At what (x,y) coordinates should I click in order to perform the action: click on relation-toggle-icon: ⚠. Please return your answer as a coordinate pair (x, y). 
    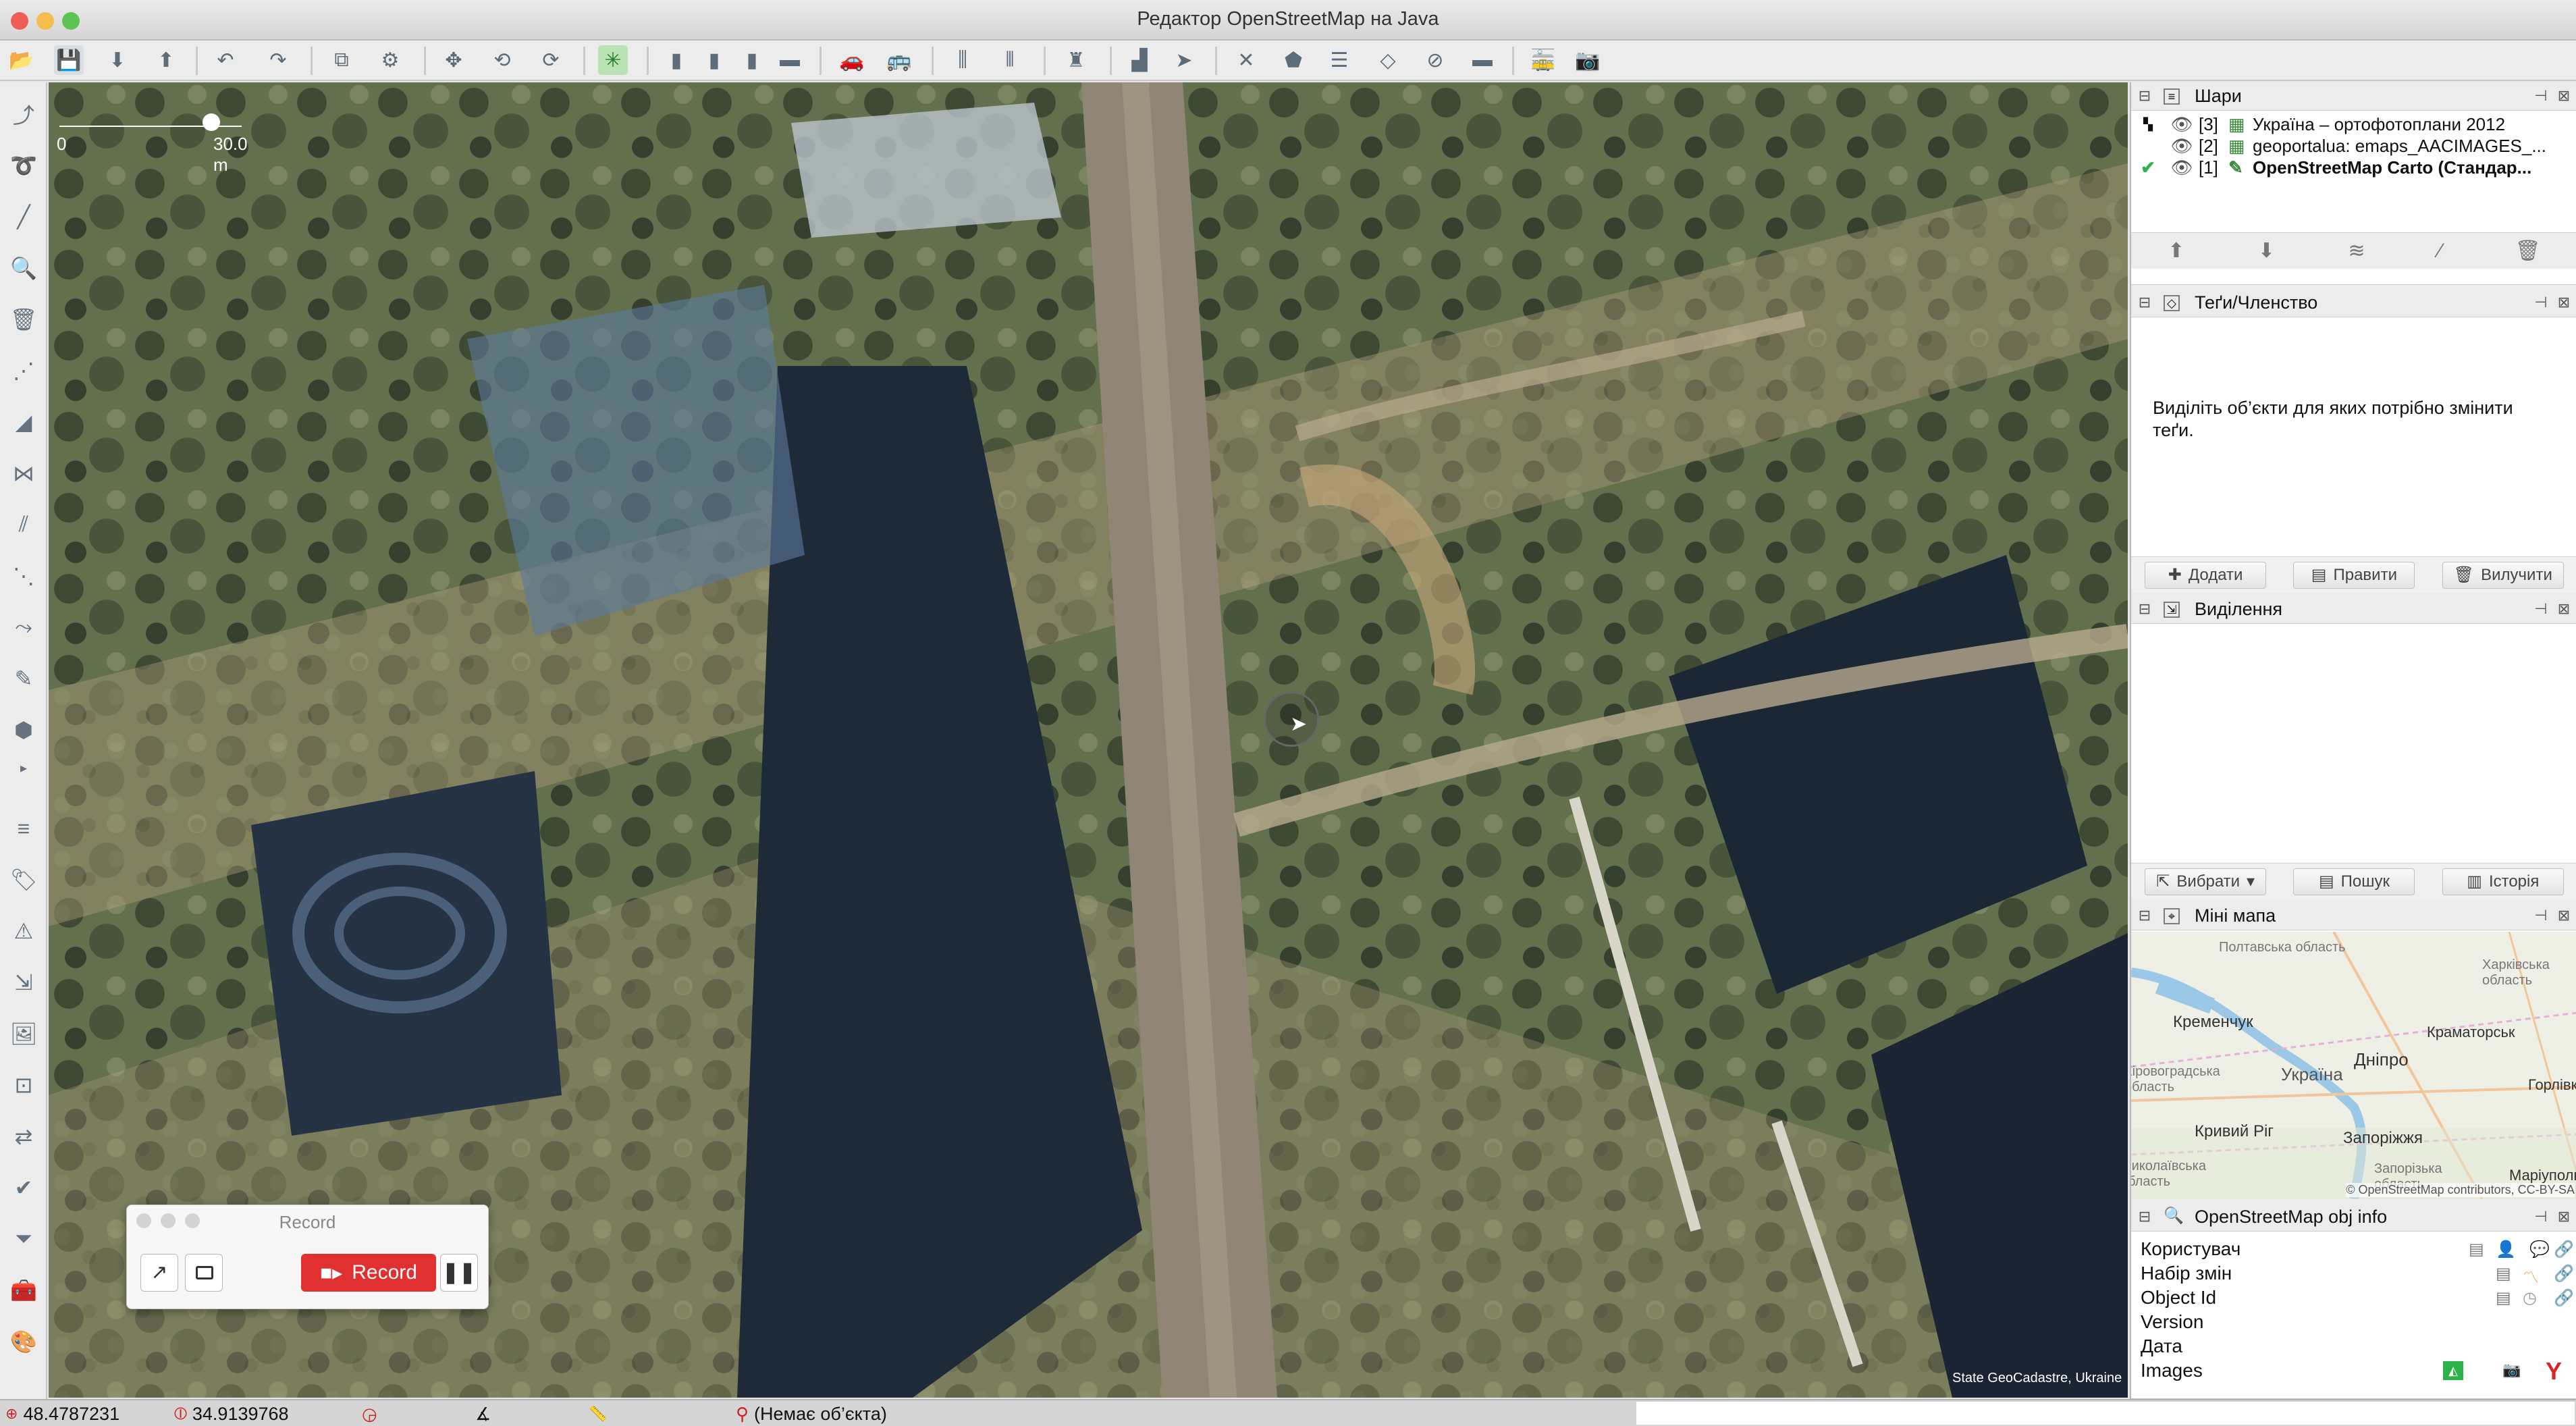
    Looking at the image, I should click on (24, 931).